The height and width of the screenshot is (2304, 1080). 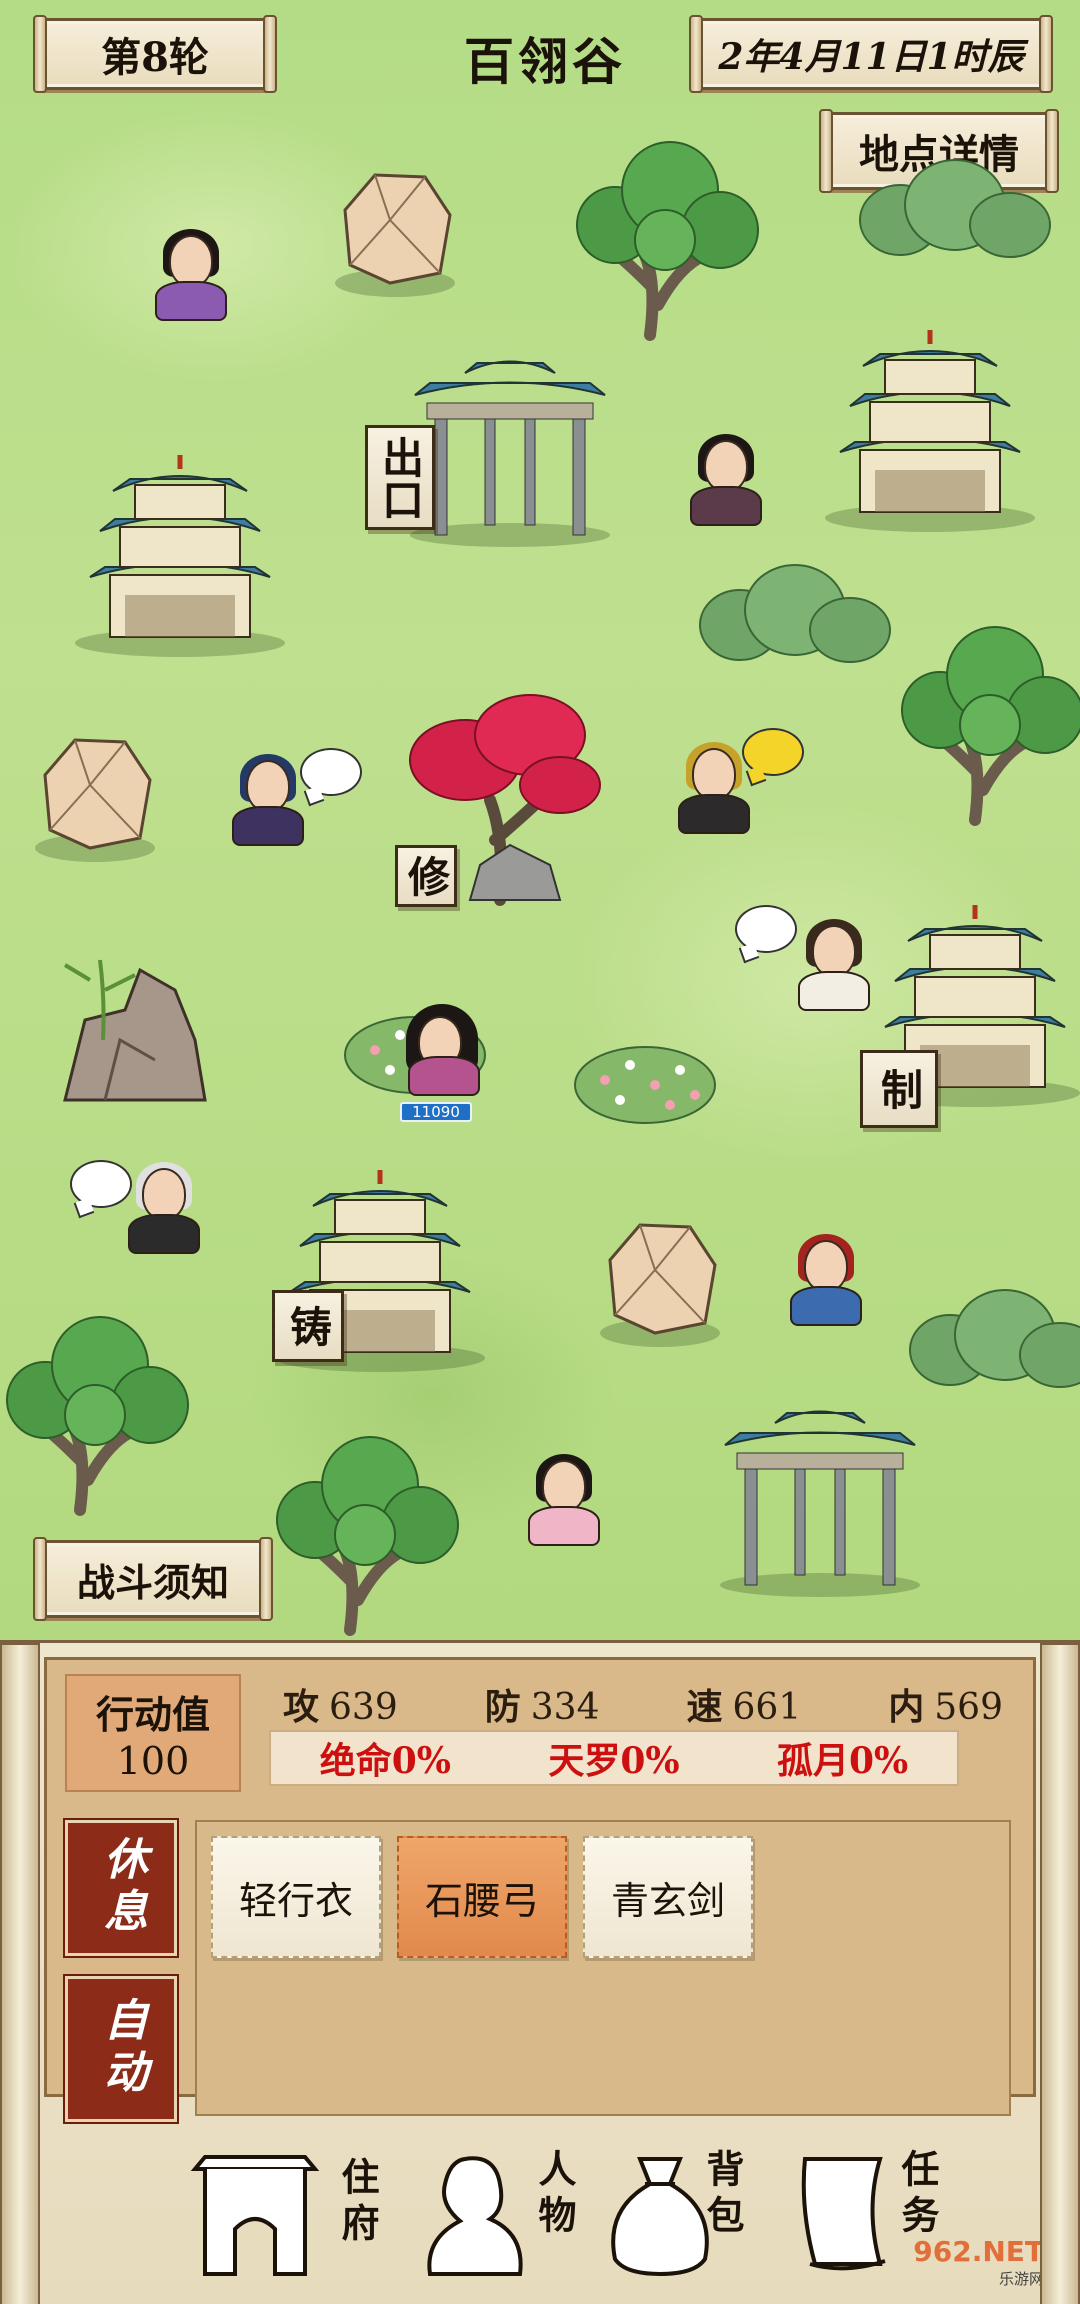 I want to click on nav-character: 人物, so click(x=515, y=2219).